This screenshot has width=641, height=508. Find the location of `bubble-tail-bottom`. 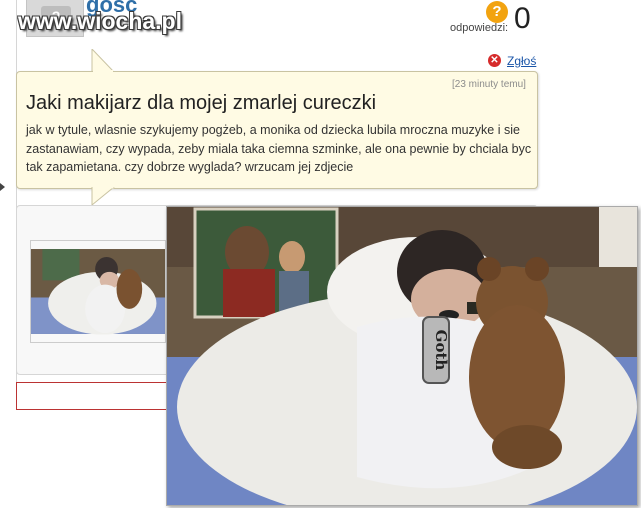

bubble-tail-bottom is located at coordinates (103, 197).